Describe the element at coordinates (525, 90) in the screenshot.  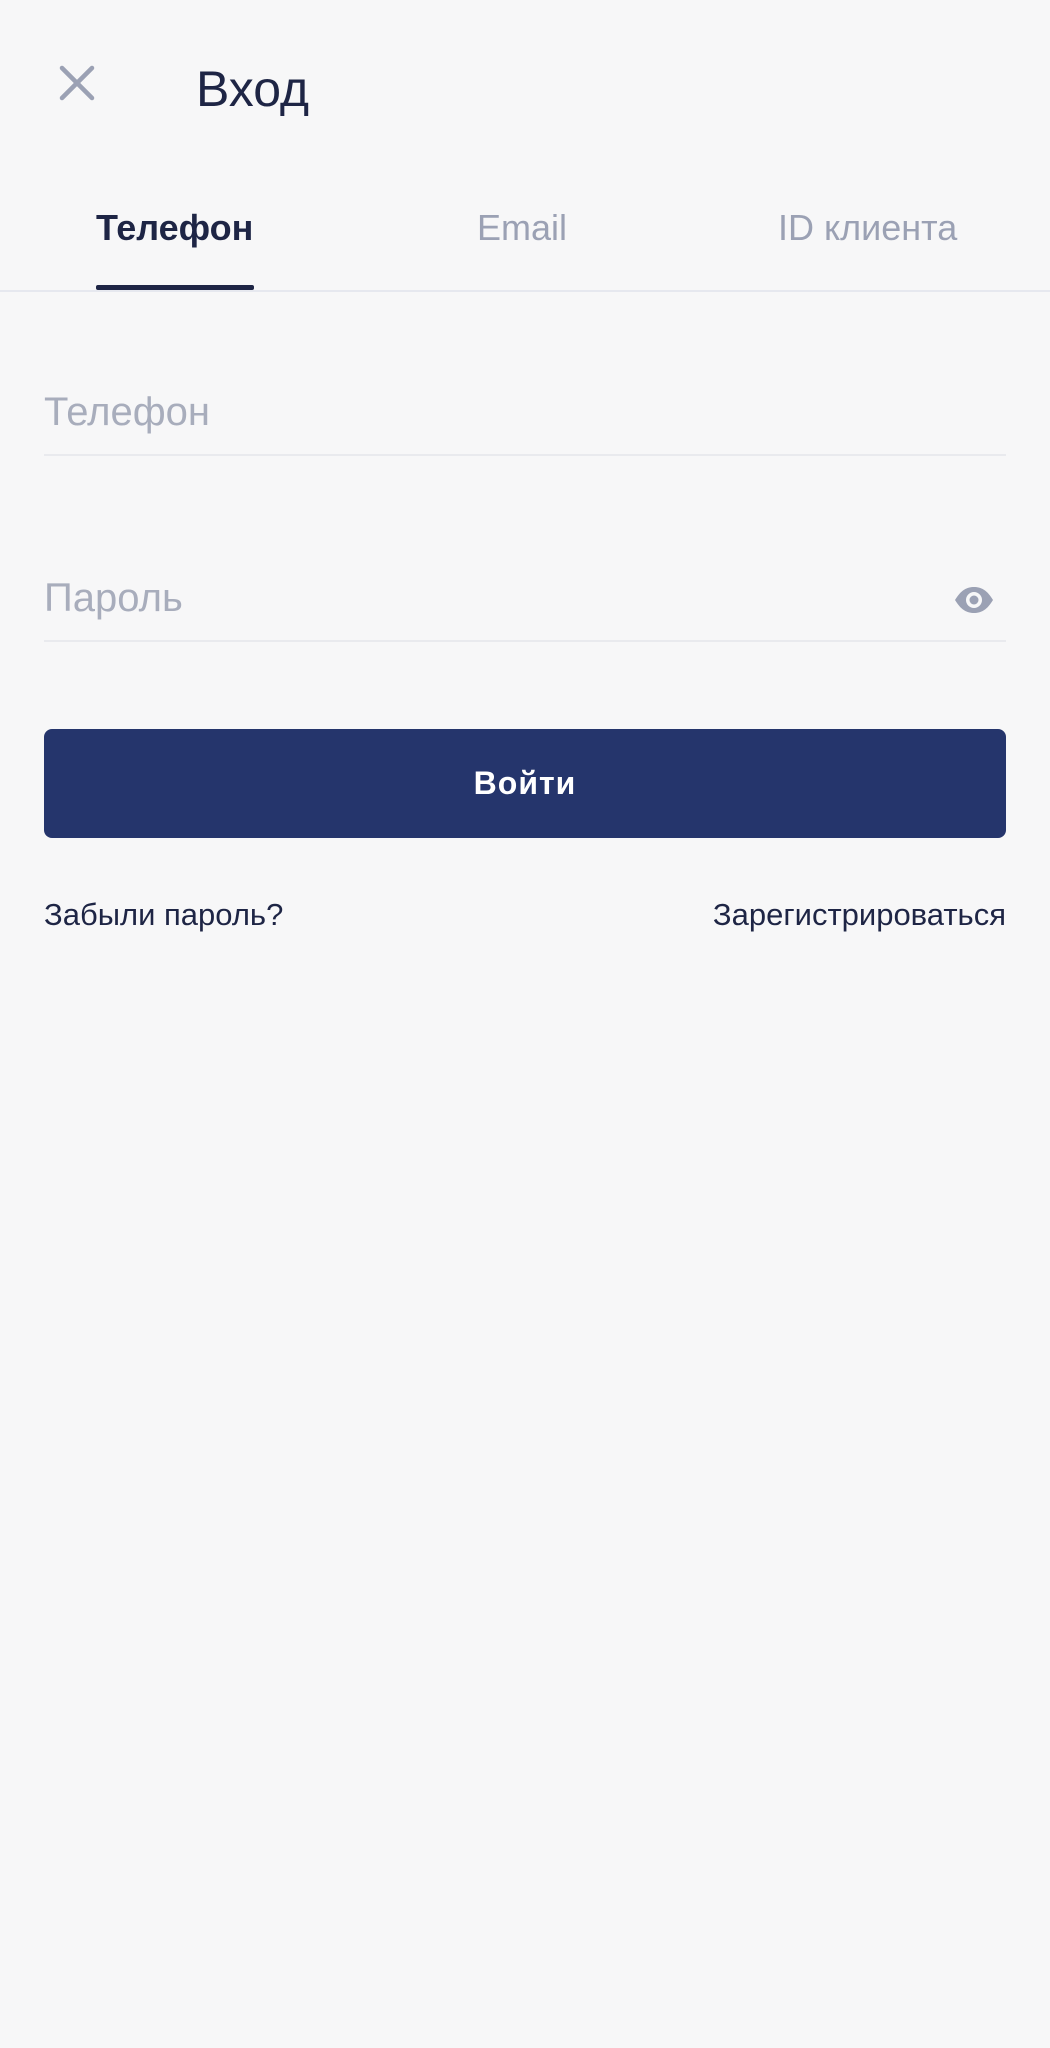
I see `header: Вход` at that location.